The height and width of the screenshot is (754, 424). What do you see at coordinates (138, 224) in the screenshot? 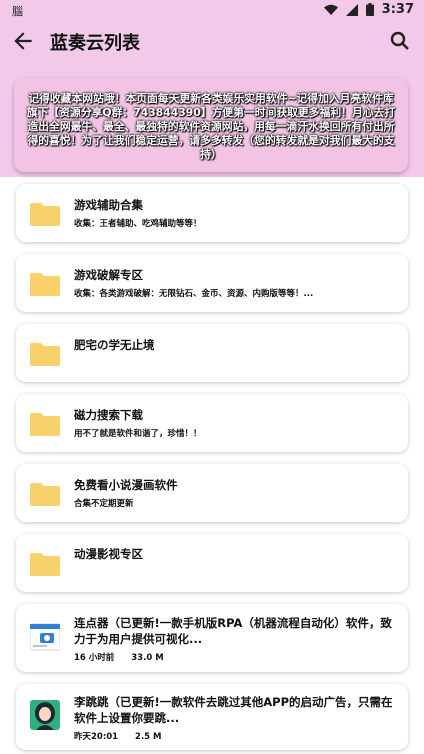
I see `folder-desc: 收集：王者辅助、吃鸡辅助等等！` at bounding box center [138, 224].